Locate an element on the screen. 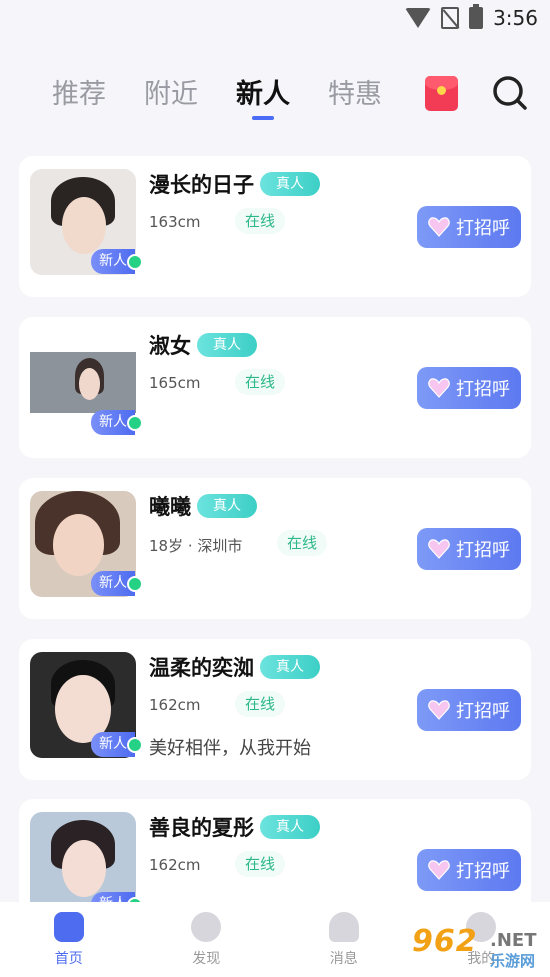 The image size is (550, 977). user-info: 18岁 · 深圳市 is located at coordinates (196, 546).